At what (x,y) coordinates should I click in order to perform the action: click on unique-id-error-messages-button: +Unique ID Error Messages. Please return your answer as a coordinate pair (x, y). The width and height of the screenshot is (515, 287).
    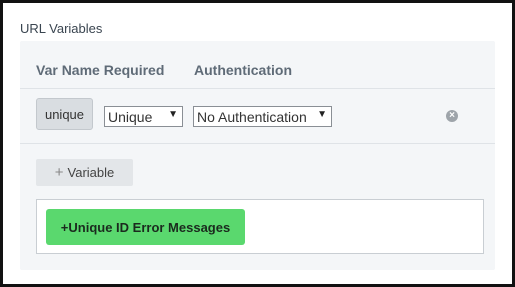
    Looking at the image, I should click on (145, 227).